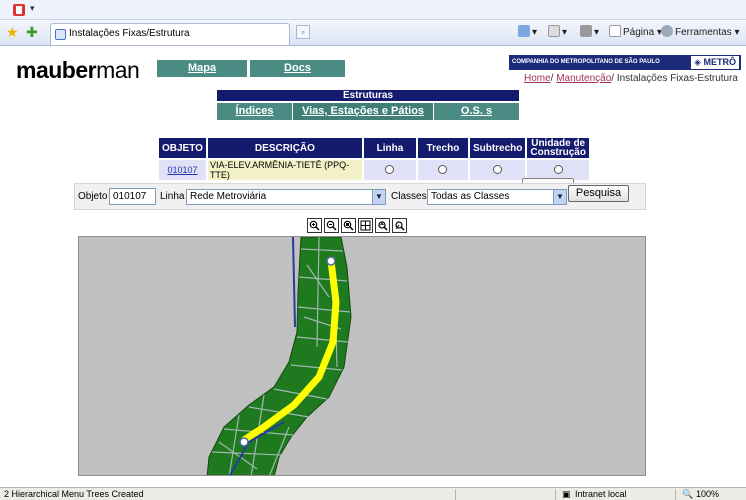  Describe the element at coordinates (254, 111) in the screenshot. I see `tab-indices: Índices` at that location.